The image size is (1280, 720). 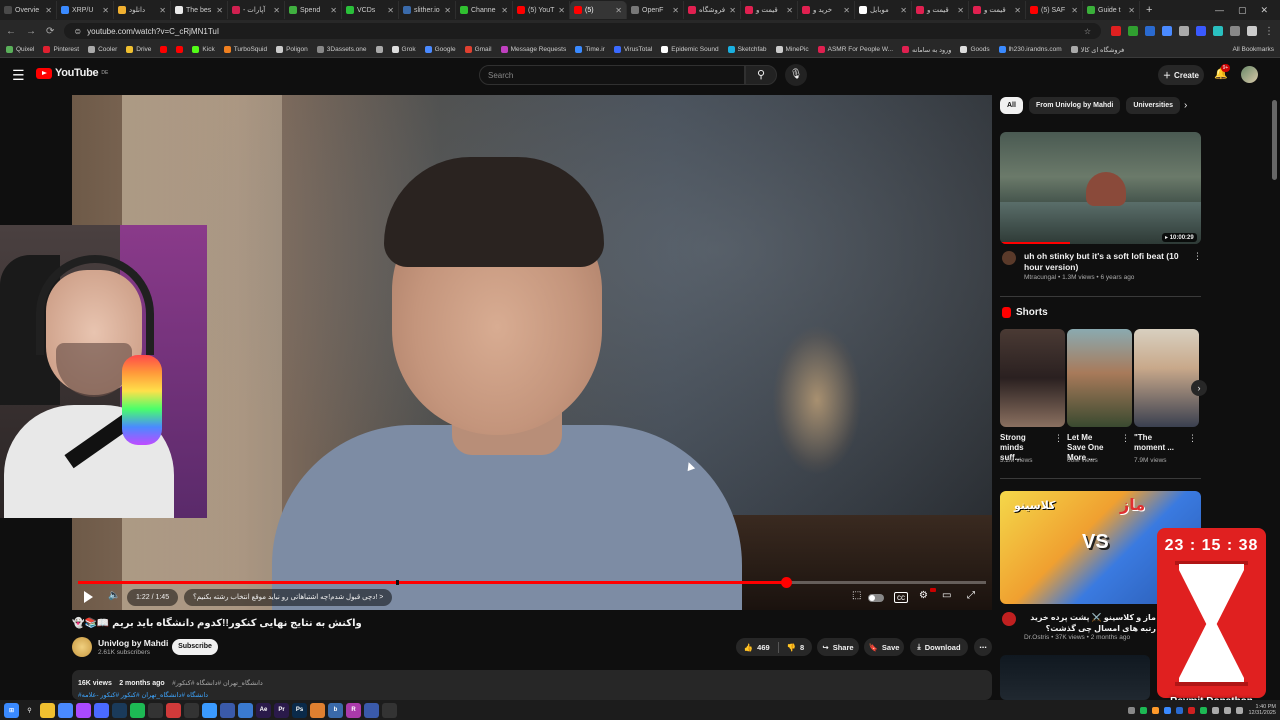 I want to click on save-button: 🔖 Save, so click(x=884, y=647).